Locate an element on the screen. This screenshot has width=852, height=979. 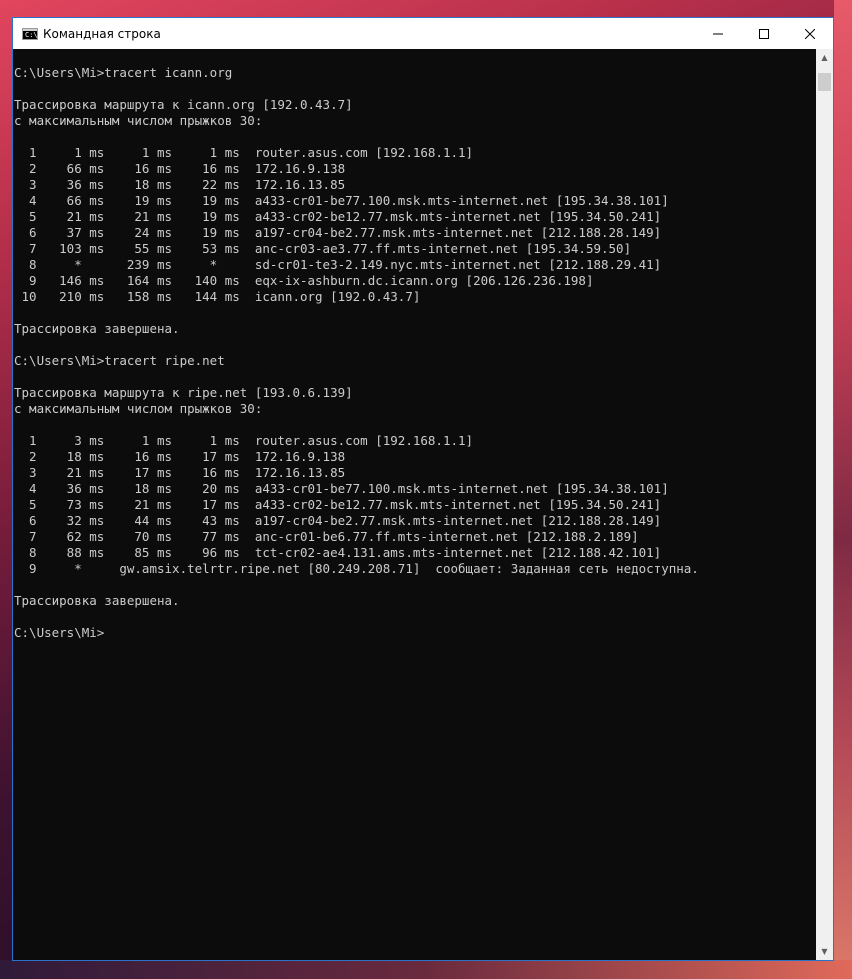
terminal-line: 3 21 ms 17 ms 16 ms 172.16.13.85 is located at coordinates (180, 472).